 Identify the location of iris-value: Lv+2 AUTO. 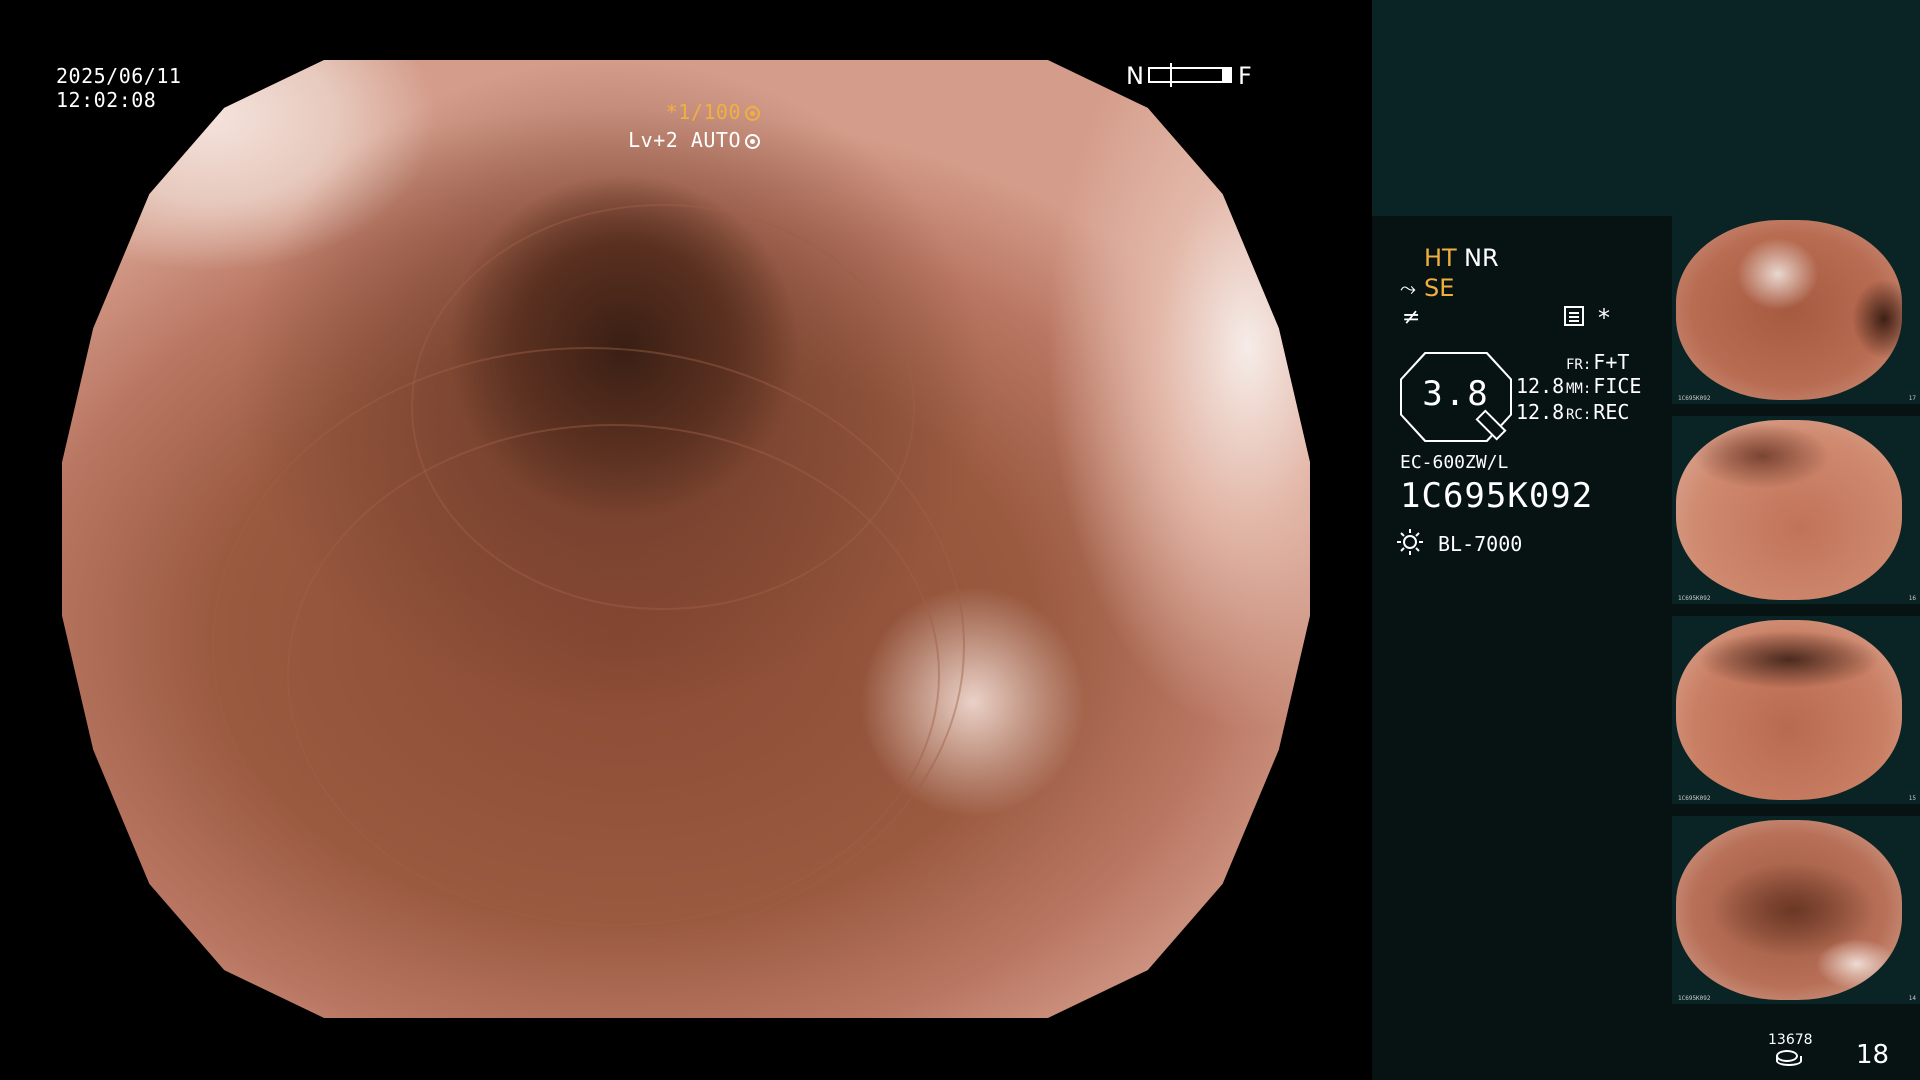
(684, 140).